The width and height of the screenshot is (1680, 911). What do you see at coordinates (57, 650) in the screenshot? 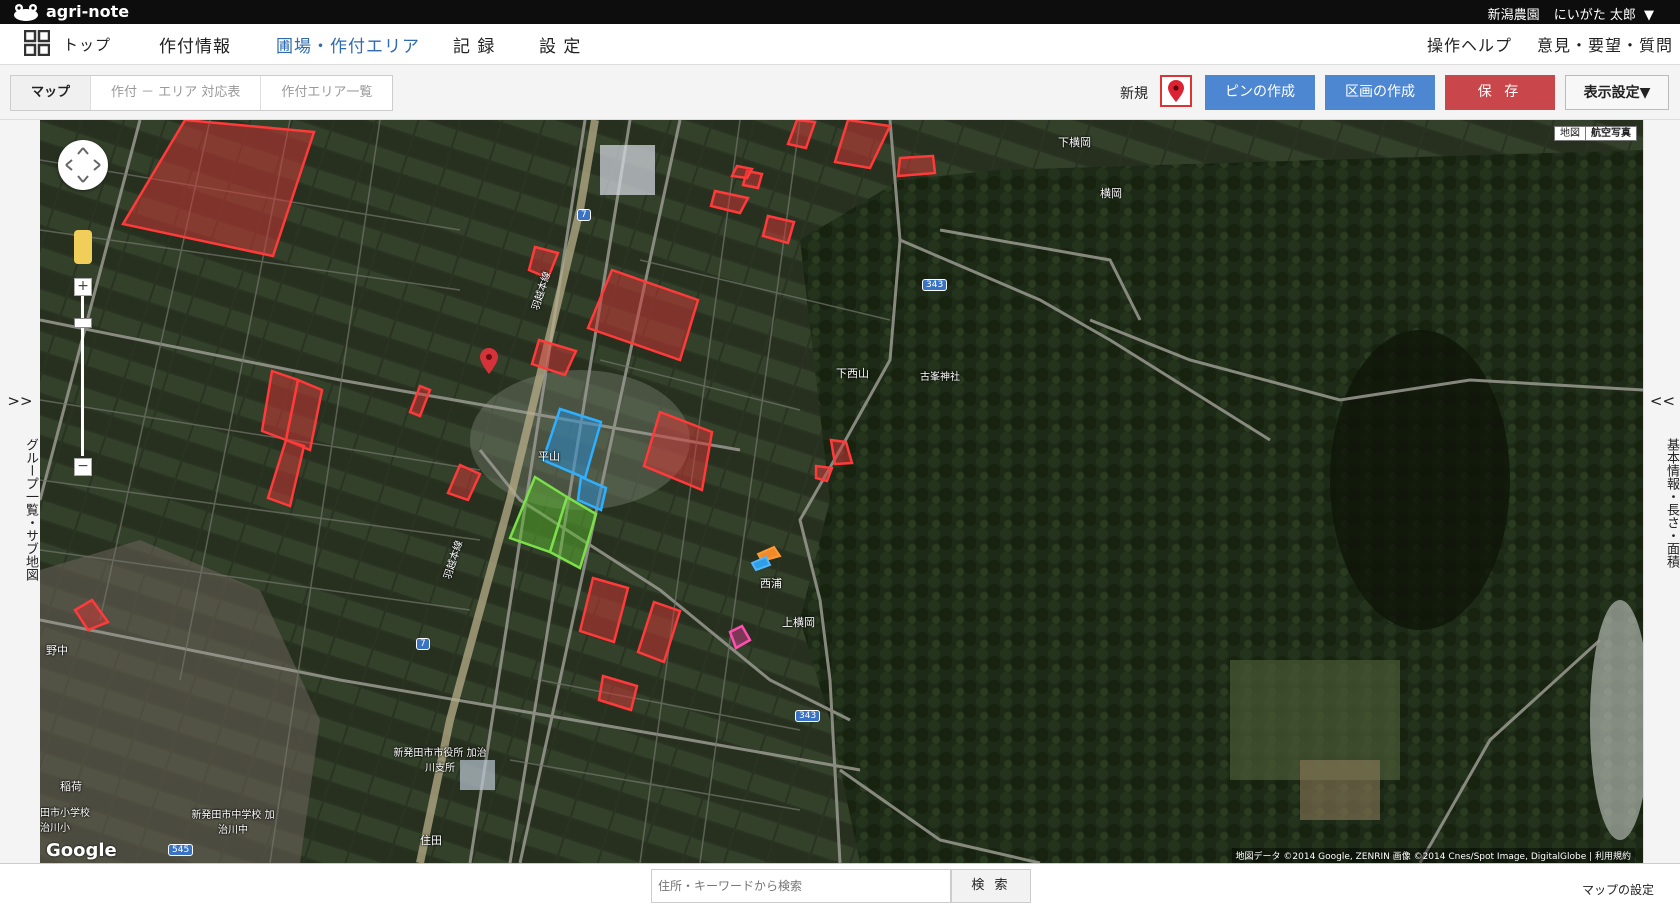
I see `place-label: 野中` at bounding box center [57, 650].